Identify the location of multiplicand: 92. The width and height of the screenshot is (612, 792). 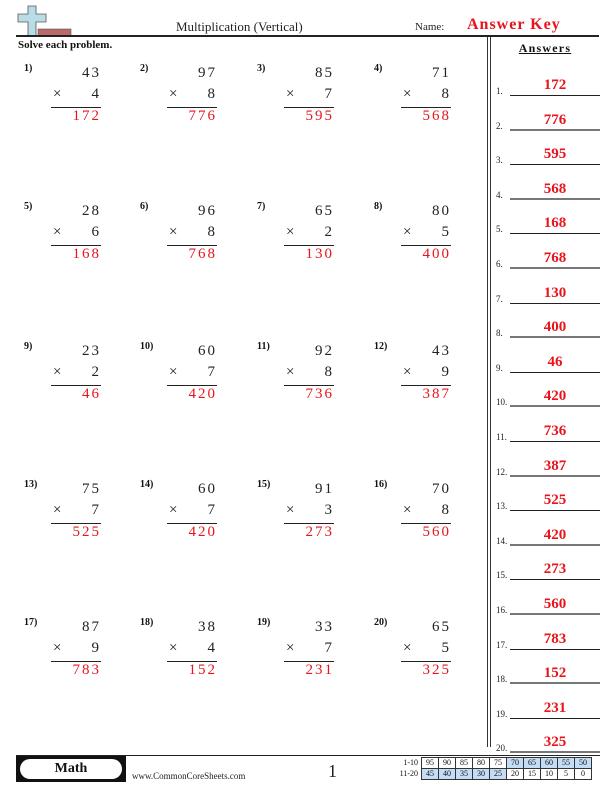
(324, 351).